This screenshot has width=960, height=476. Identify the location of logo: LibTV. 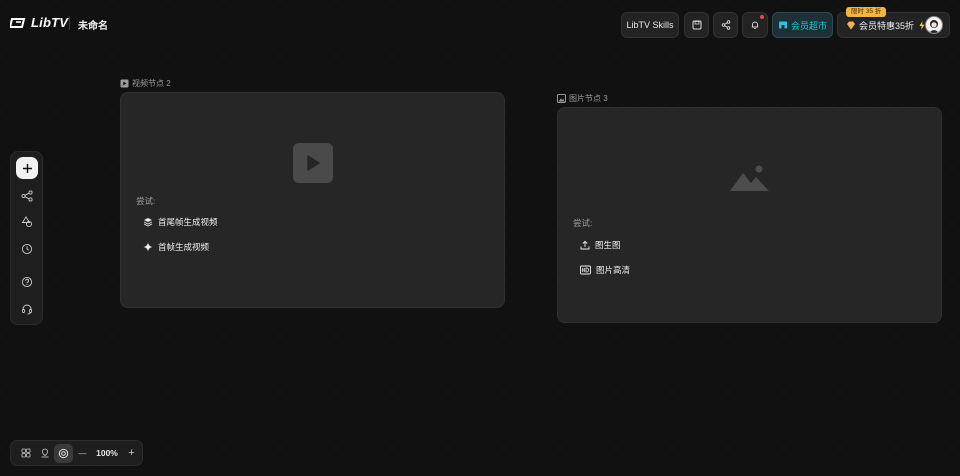
(39, 22).